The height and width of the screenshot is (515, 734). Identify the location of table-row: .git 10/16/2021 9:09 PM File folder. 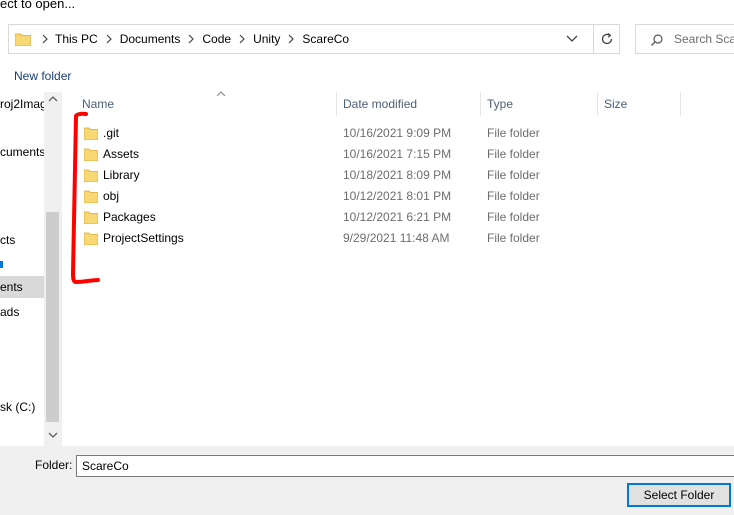
(398, 133).